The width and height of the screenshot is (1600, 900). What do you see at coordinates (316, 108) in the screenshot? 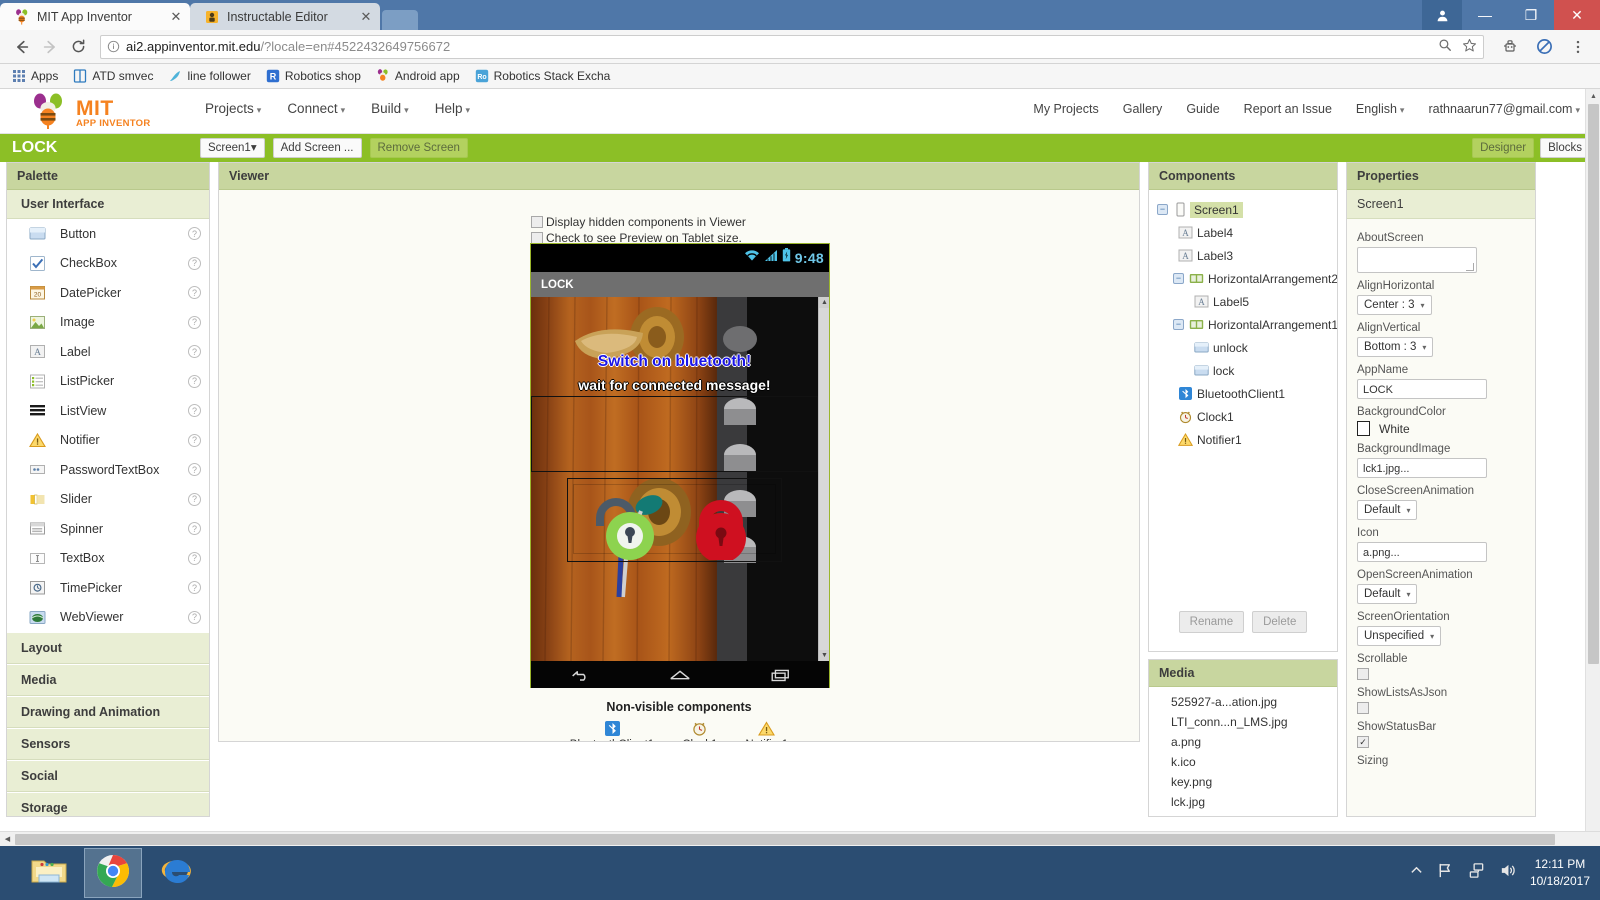
I see `menu-connect: Connect ▾` at bounding box center [316, 108].